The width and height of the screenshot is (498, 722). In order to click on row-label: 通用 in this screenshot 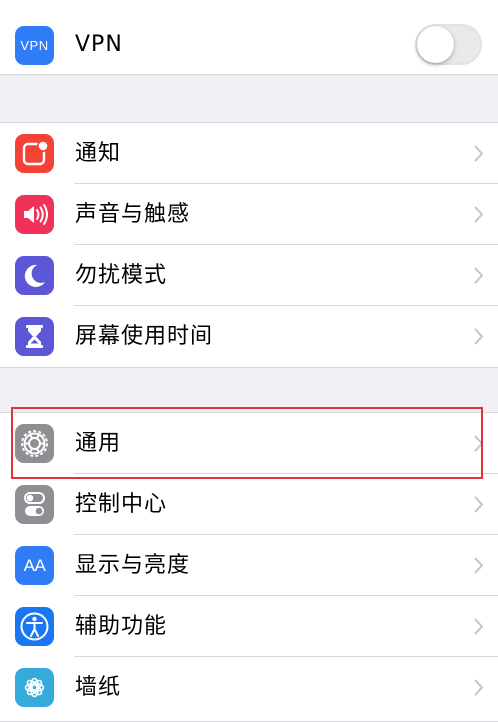, I will do `click(98, 443)`.